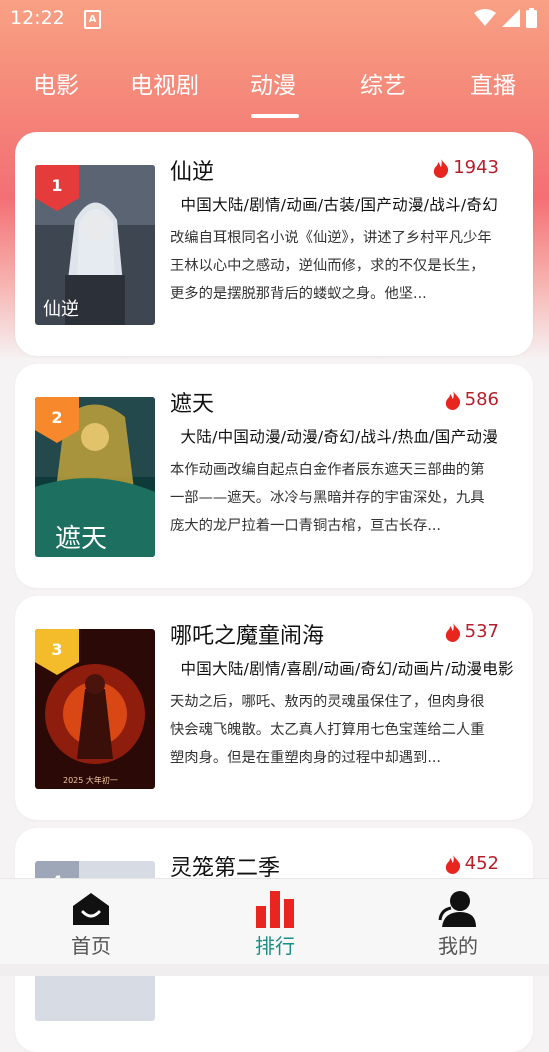 This screenshot has height=1052, width=549. I want to click on heat-count: 452, so click(471, 863).